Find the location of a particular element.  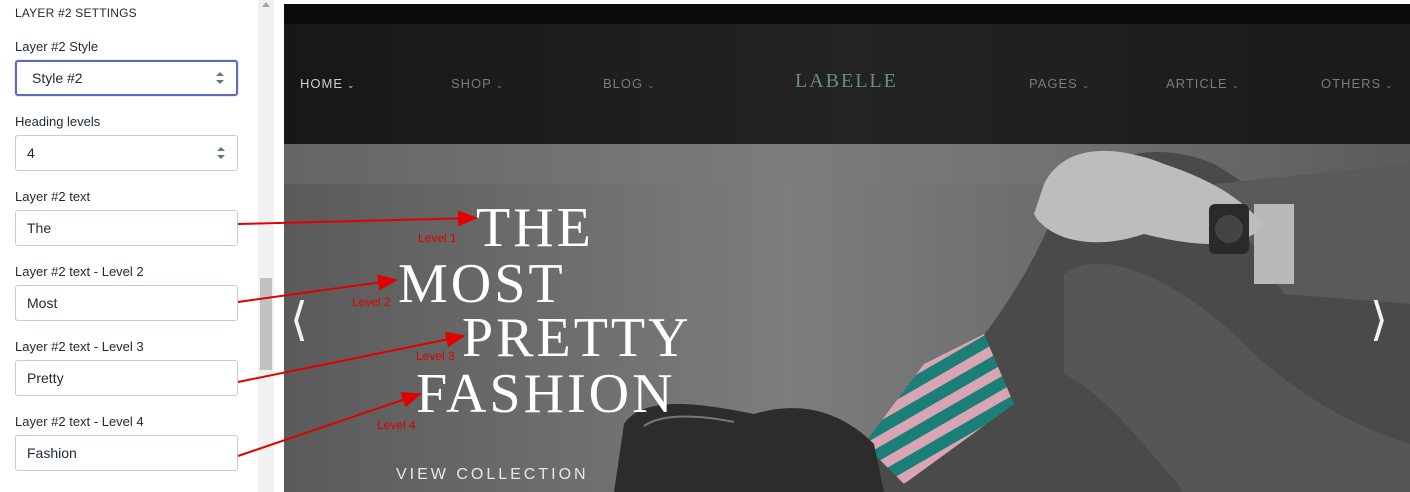

panel-scrollbar is located at coordinates (266, 246).